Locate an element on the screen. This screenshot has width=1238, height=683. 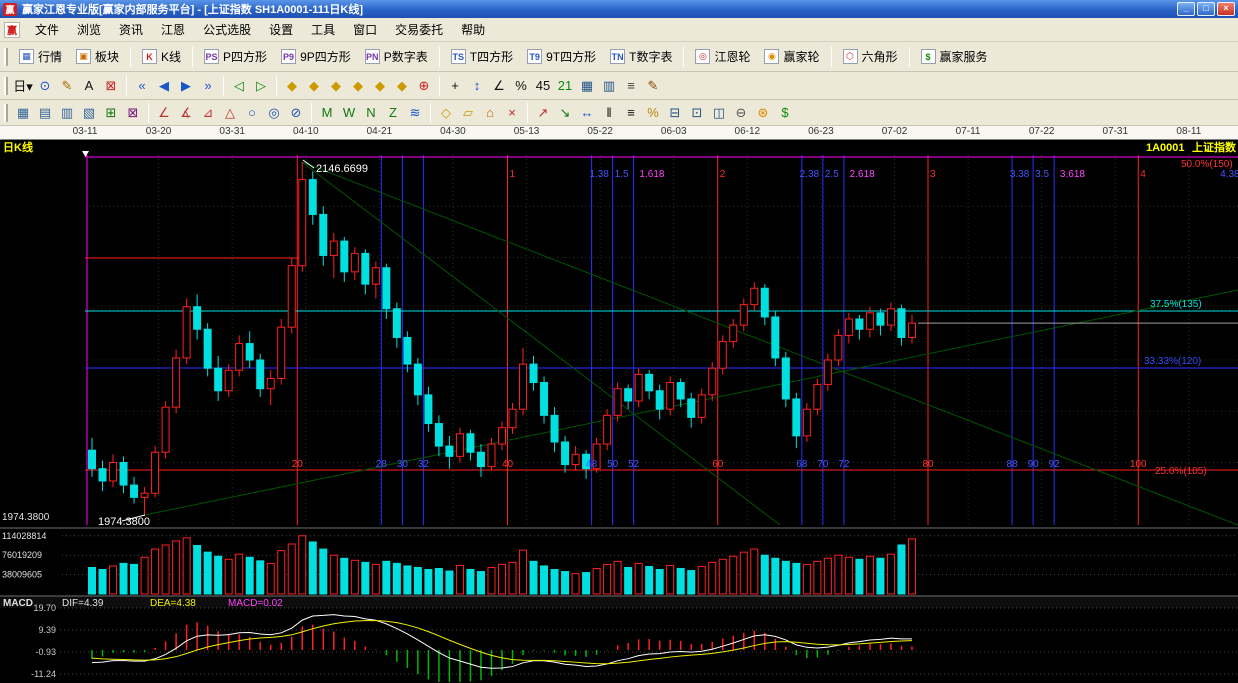
toolbar-button-9t-square: T9 9T四方形 is located at coordinates (561, 56).